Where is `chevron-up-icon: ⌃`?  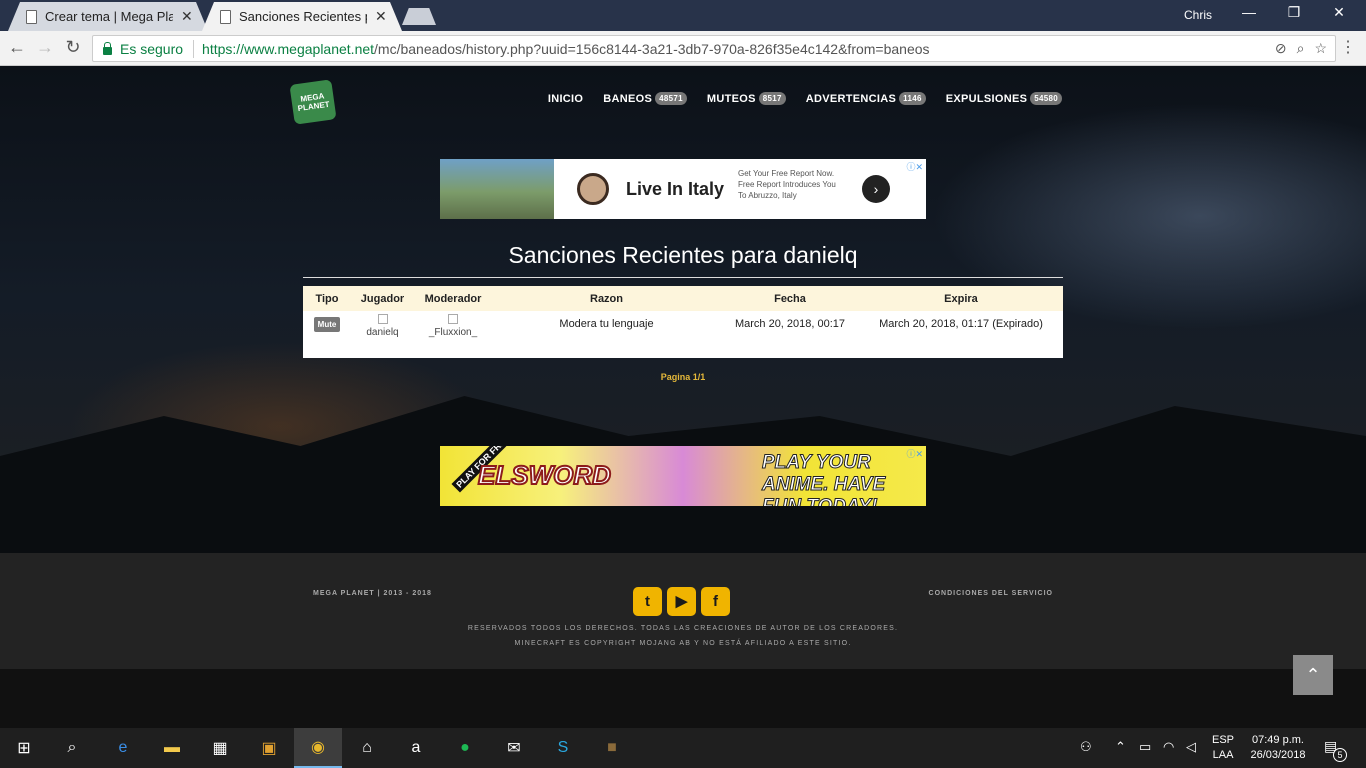
chevron-up-icon: ⌃ is located at coordinates (1120, 747).